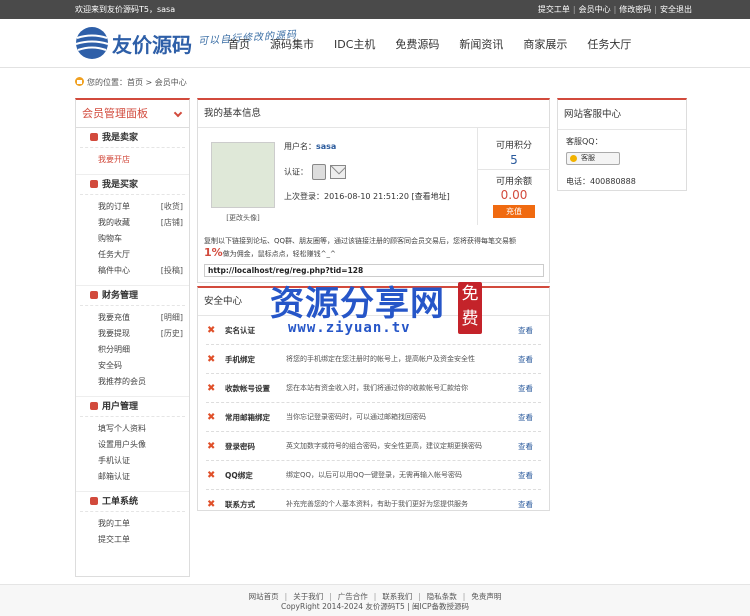  What do you see at coordinates (292, 48) in the screenshot?
I see `nav-source-market: 源码集市` at bounding box center [292, 48].